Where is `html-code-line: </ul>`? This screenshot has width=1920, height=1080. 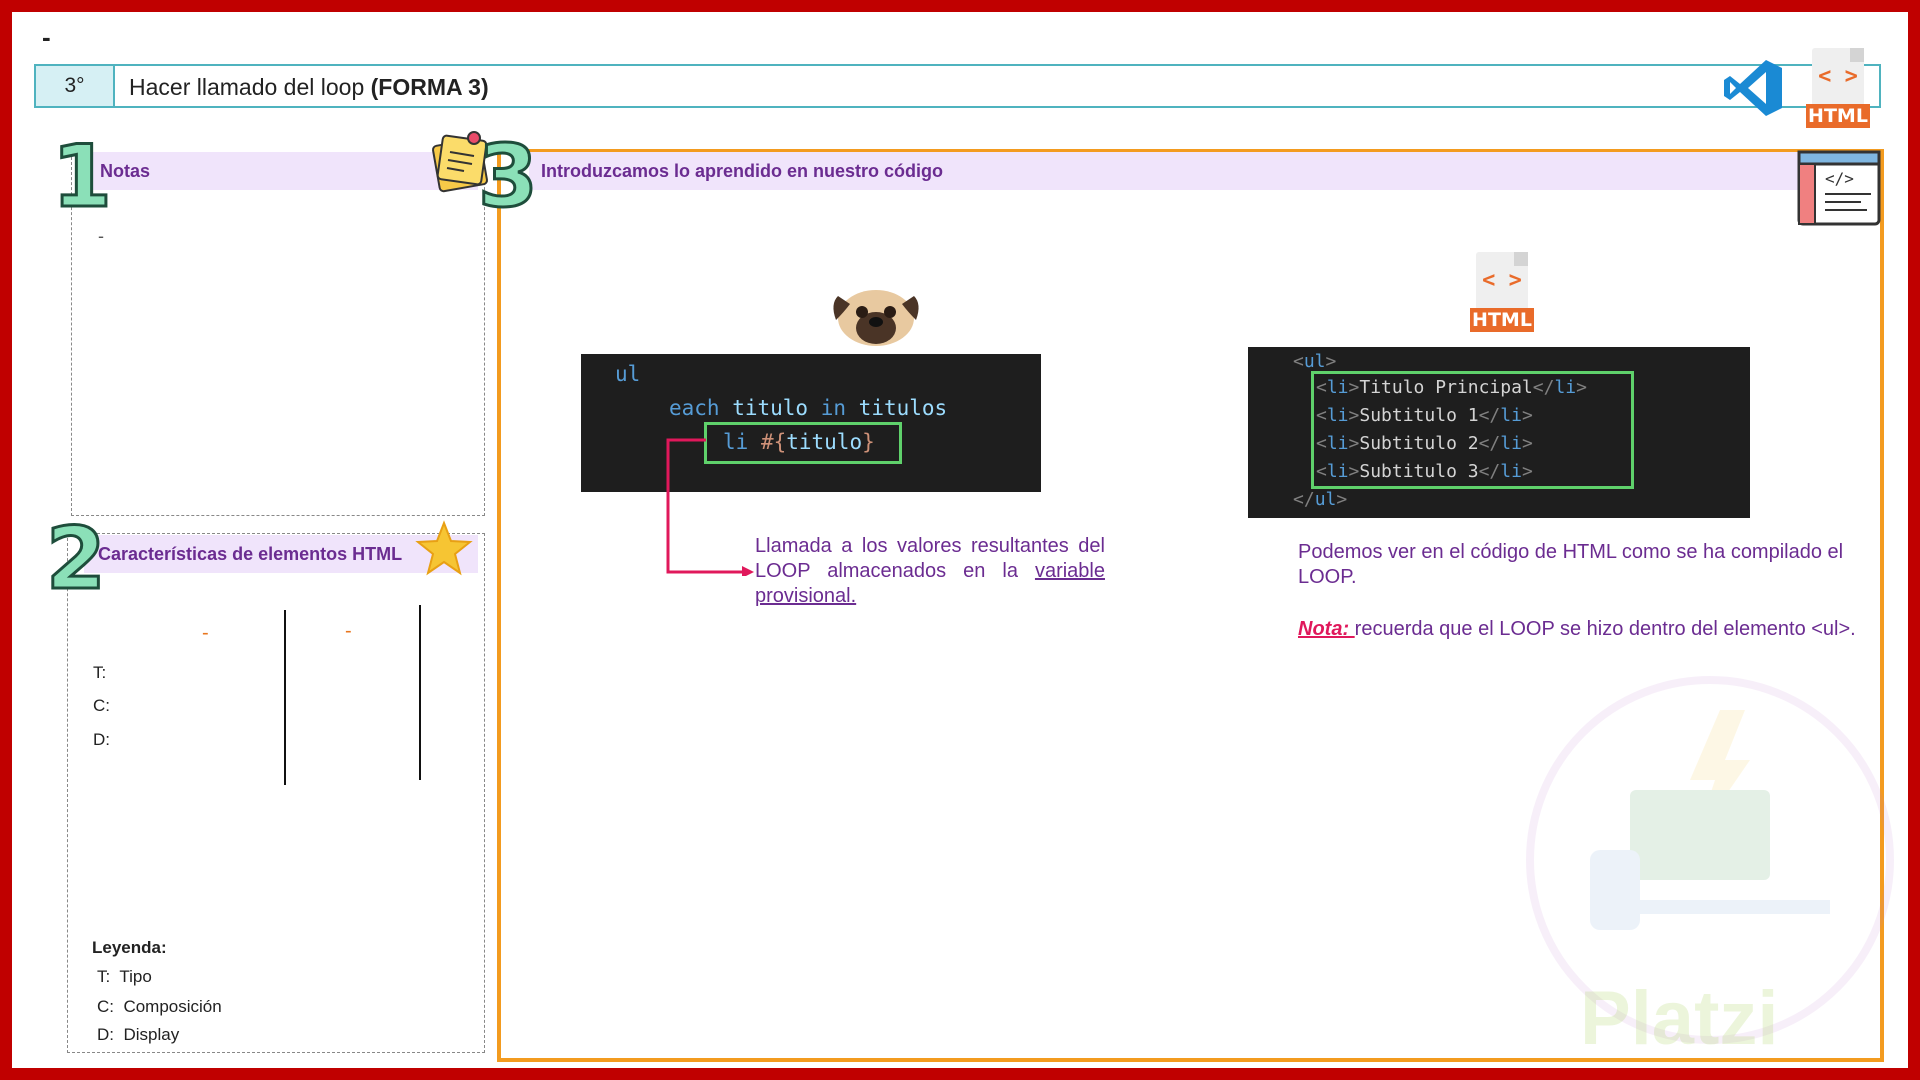
html-code-line: </ul> is located at coordinates (1320, 499).